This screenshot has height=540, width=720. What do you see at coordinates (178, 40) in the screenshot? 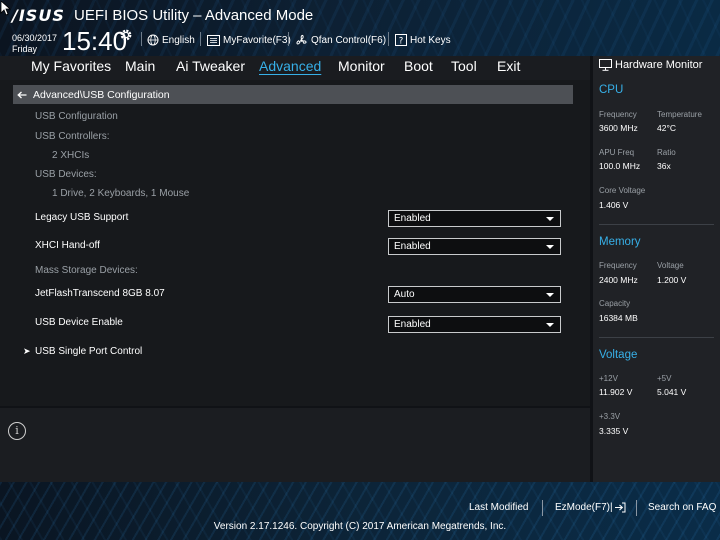
I see `language-label: English` at bounding box center [178, 40].